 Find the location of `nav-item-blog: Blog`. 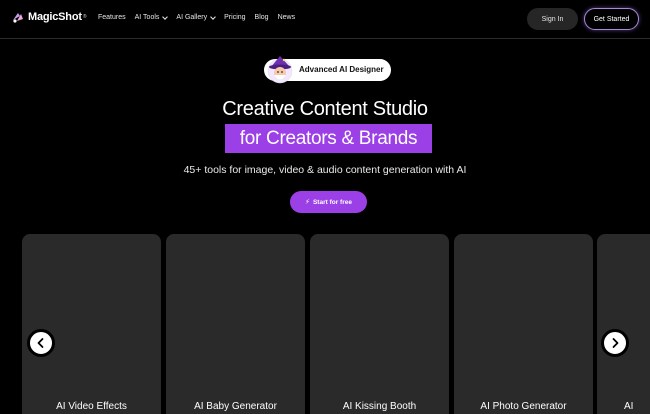

nav-item-blog: Blog is located at coordinates (262, 17).